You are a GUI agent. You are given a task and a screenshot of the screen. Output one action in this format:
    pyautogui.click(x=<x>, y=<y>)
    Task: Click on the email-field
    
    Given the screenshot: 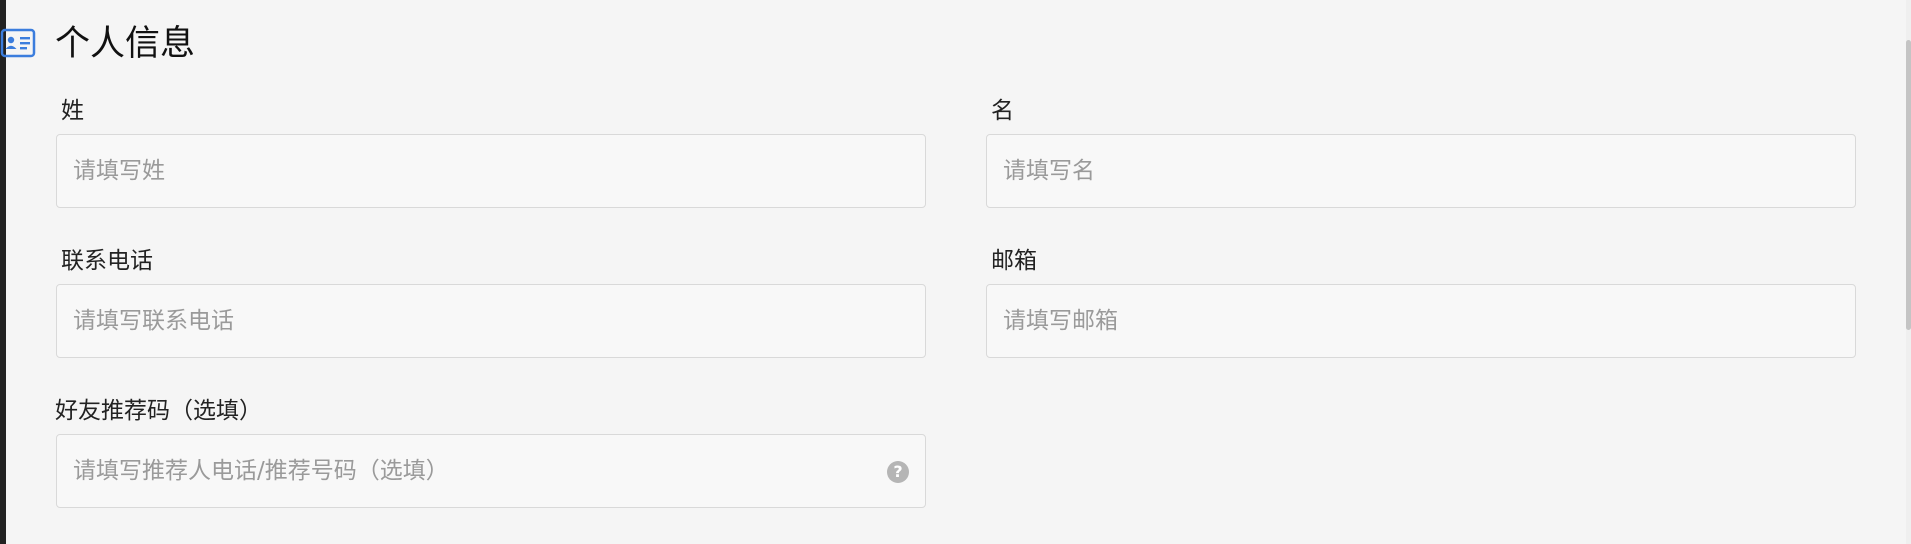 What is the action you would take?
    pyautogui.click(x=1421, y=321)
    